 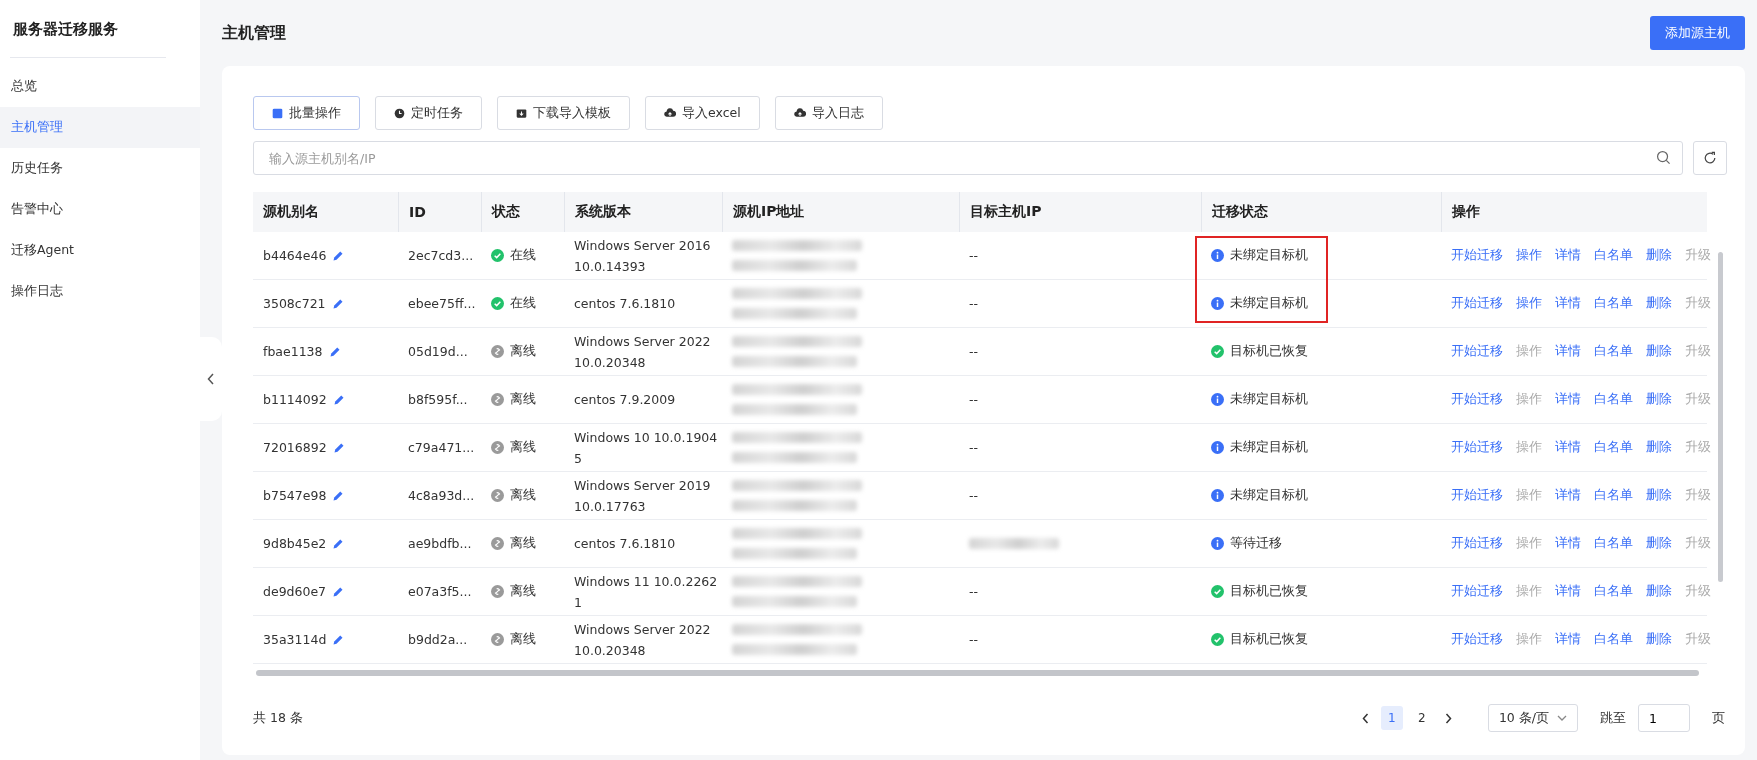 What do you see at coordinates (100, 250) in the screenshot?
I see `sidebar-item: 迁移Agent` at bounding box center [100, 250].